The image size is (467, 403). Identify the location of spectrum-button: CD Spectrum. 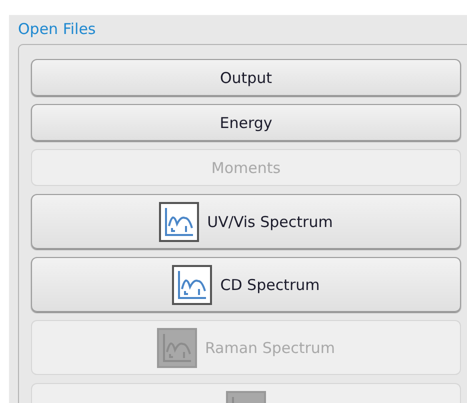
(246, 284).